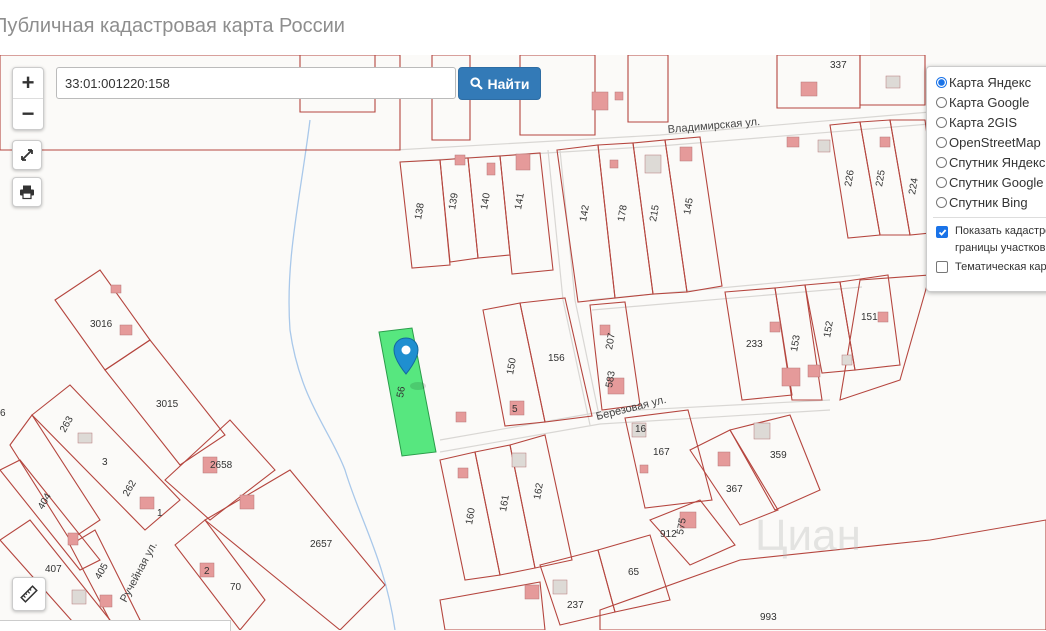 The height and width of the screenshot is (631, 1046). What do you see at coordinates (130, 488) in the screenshot?
I see `parcel-number-label: 262` at bounding box center [130, 488].